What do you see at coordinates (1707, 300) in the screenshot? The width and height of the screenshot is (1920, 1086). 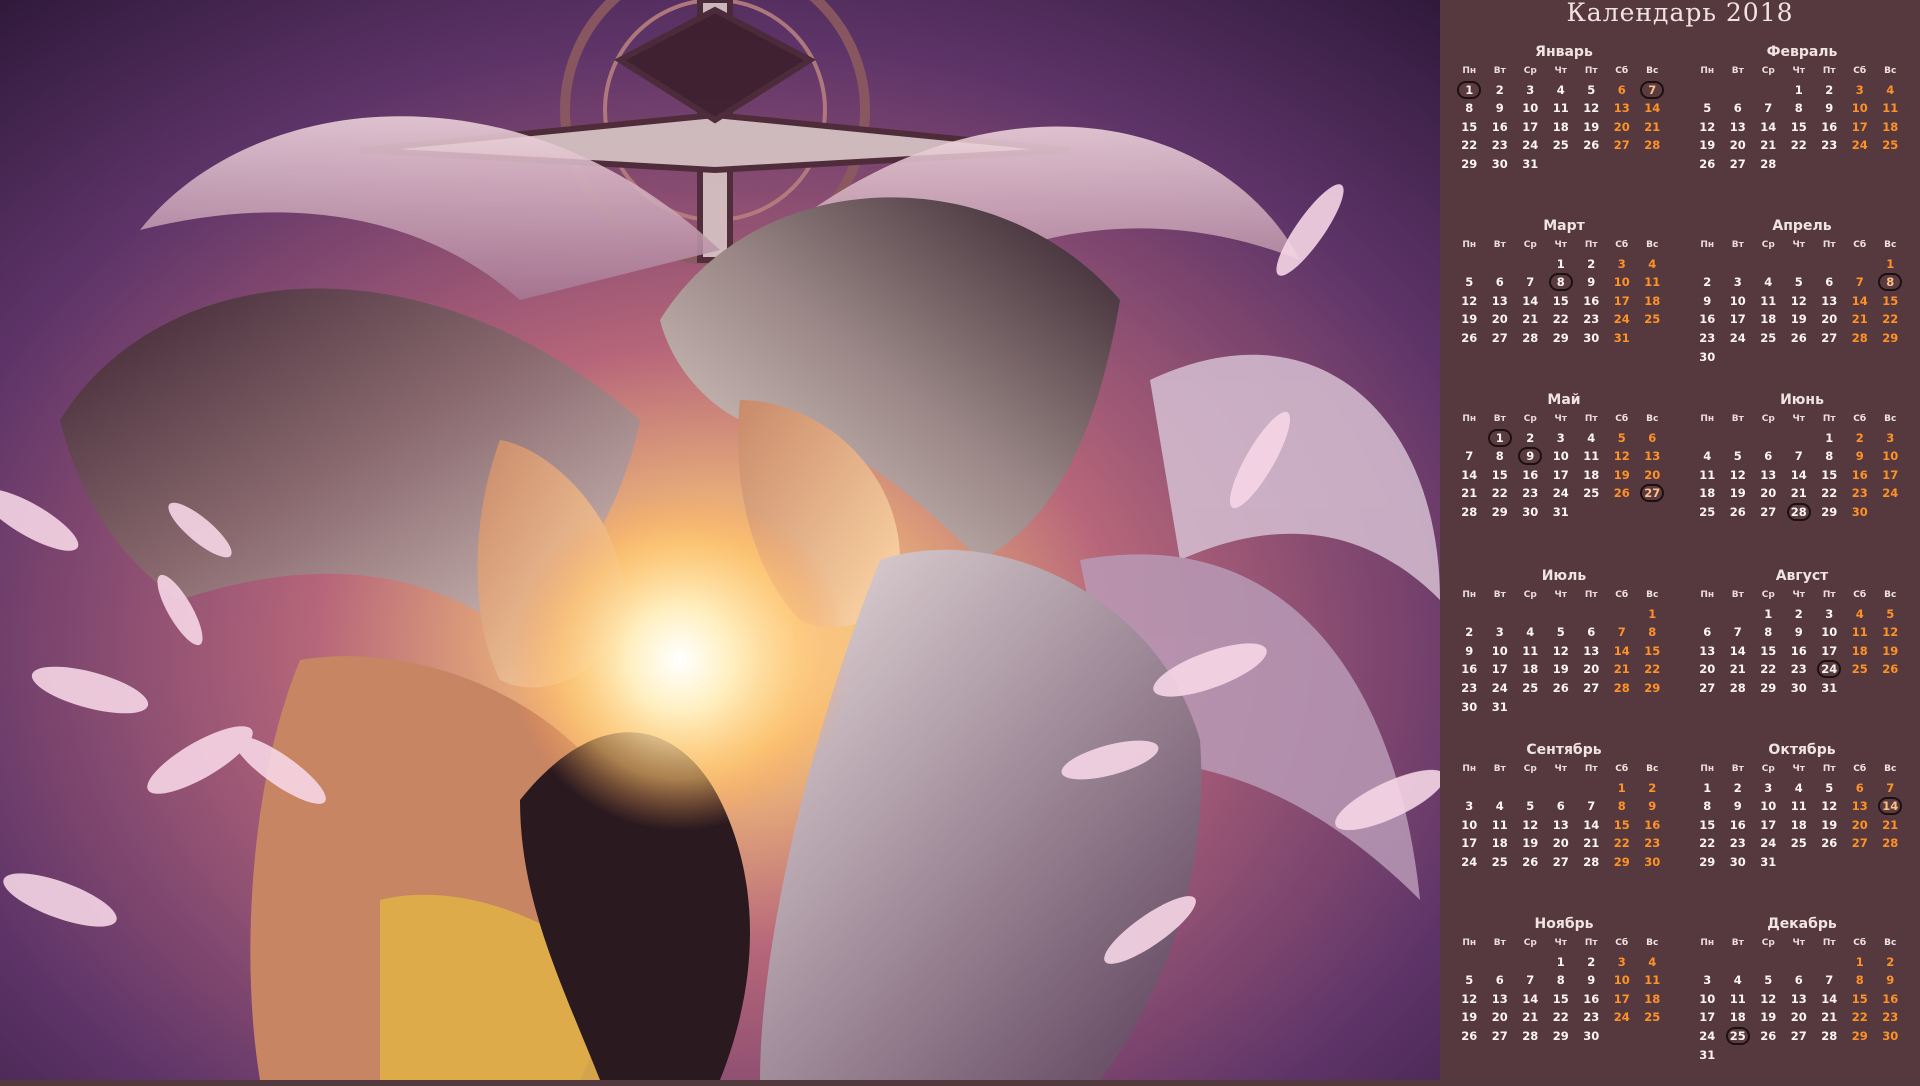 I see `day-number: 9` at bounding box center [1707, 300].